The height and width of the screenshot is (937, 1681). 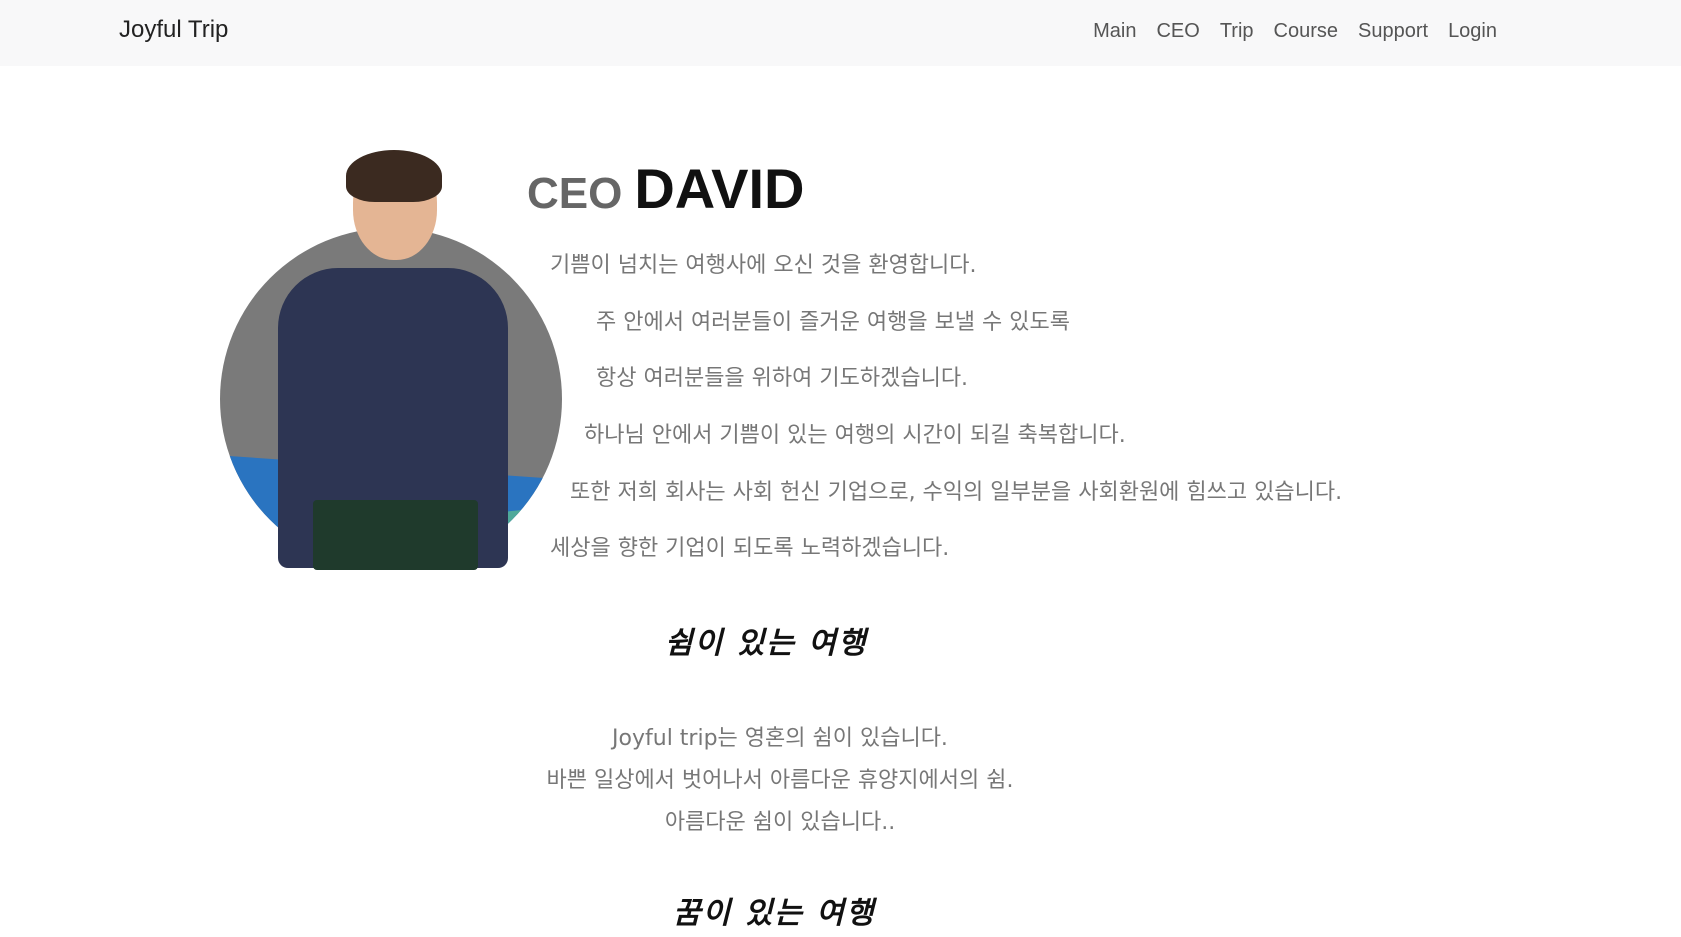 What do you see at coordinates (1306, 31) in the screenshot?
I see `nav-course: Course` at bounding box center [1306, 31].